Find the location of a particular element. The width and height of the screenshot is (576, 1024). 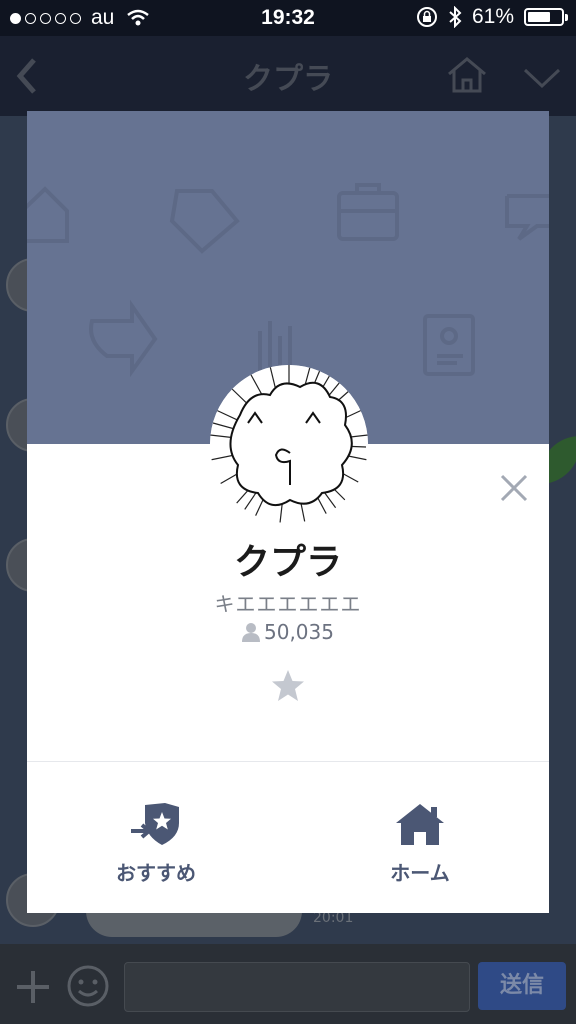

message-input-bar: 送信 is located at coordinates (288, 984).